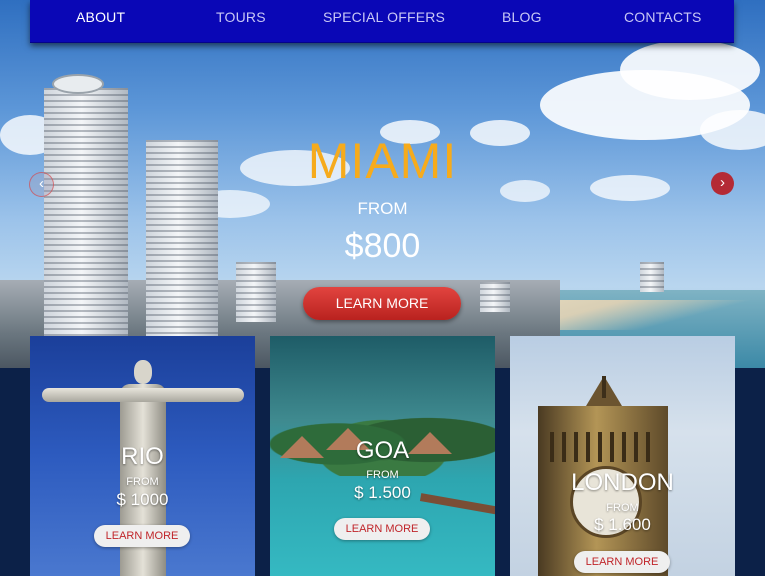 The width and height of the screenshot is (765, 576). Describe the element at coordinates (382, 246) in the screenshot. I see `hero-price: $800` at that location.